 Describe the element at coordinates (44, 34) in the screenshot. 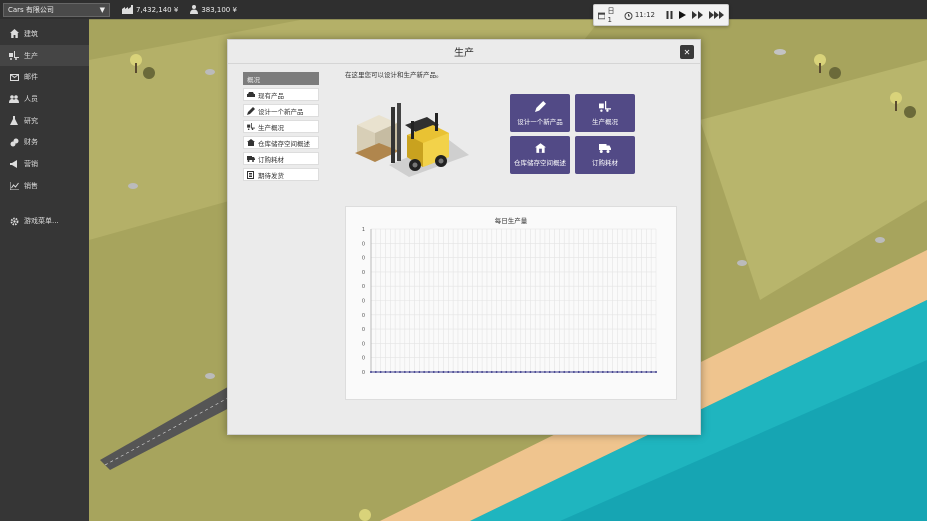

I see `sidebar-item-buildings: 建筑` at that location.